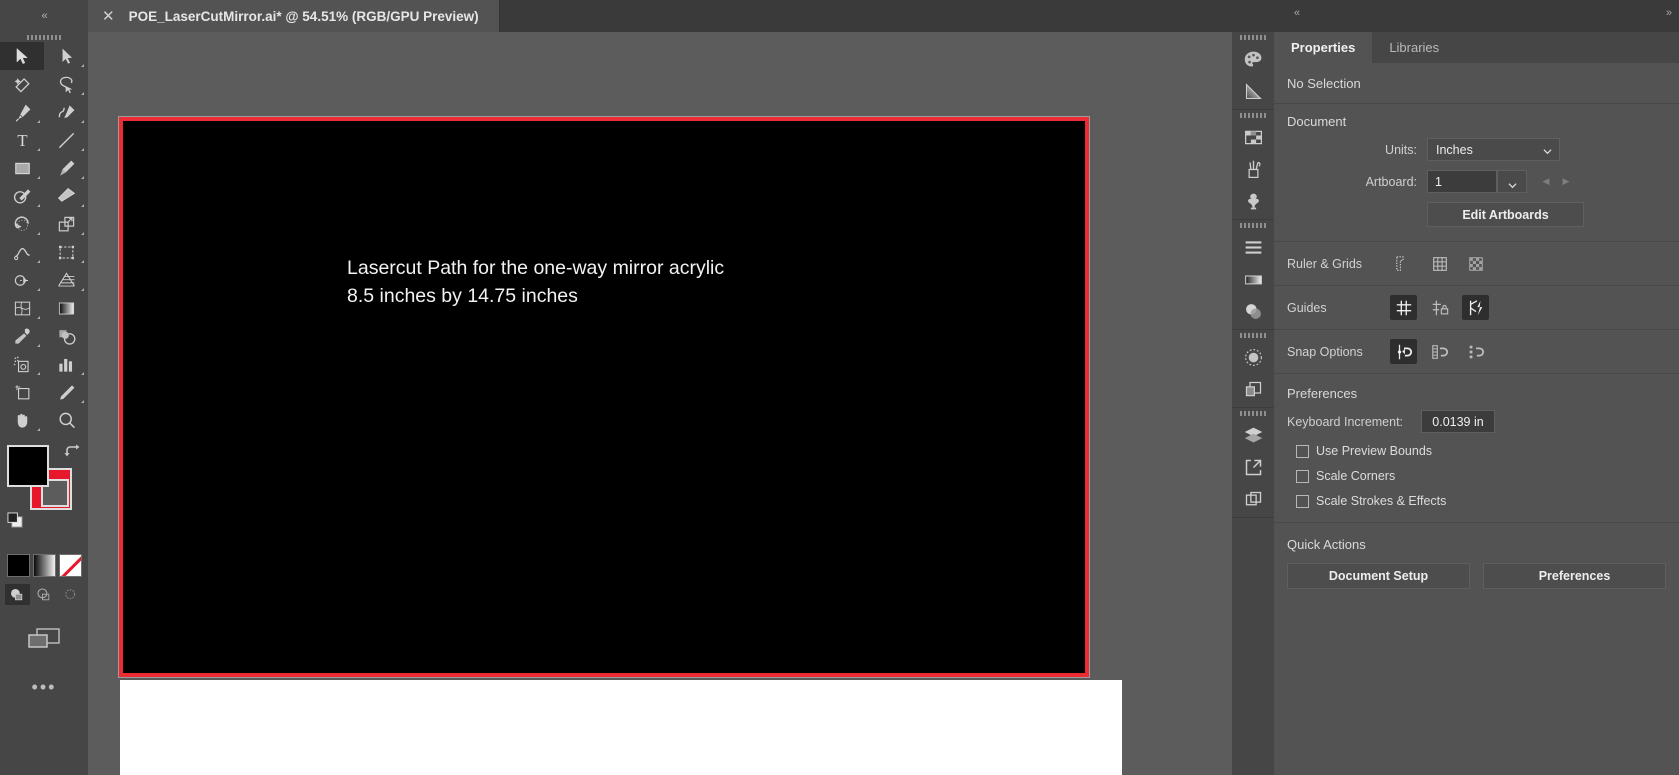 This screenshot has height=775, width=1679. What do you see at coordinates (22, 224) in the screenshot?
I see `rotate-tool` at bounding box center [22, 224].